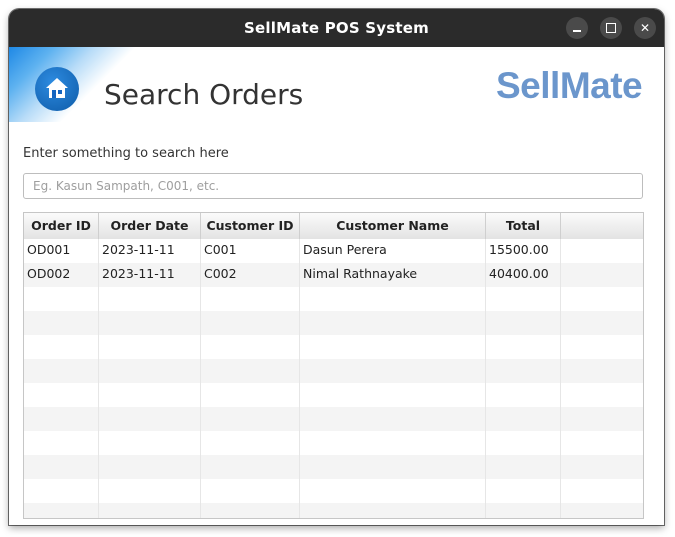 This screenshot has height=537, width=675. I want to click on cell-total: 15500.00, so click(523, 251).